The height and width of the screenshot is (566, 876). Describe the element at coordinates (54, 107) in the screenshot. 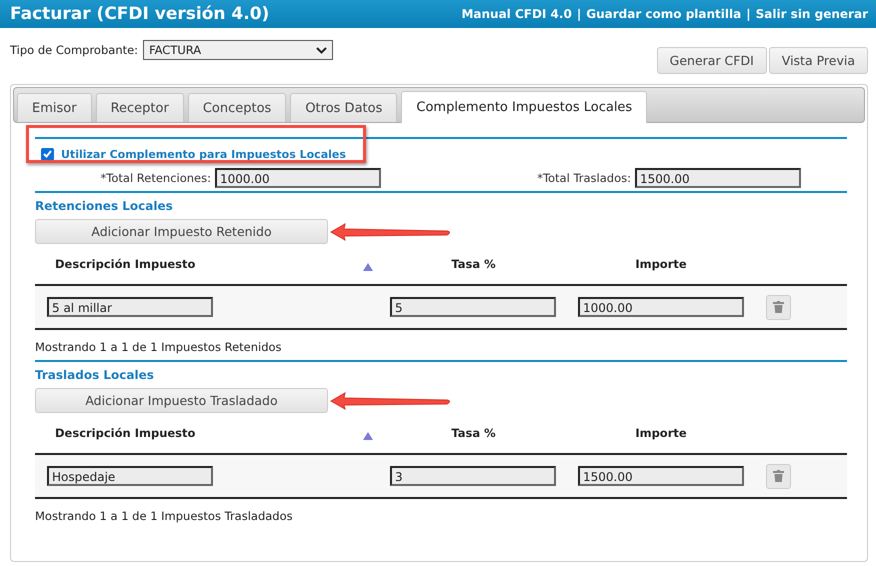

I see `tab: Emisor` at that location.